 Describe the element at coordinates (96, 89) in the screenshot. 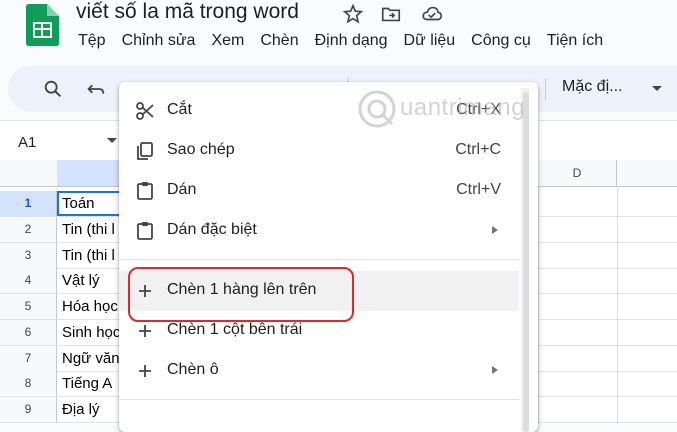

I see `undo-icon` at that location.